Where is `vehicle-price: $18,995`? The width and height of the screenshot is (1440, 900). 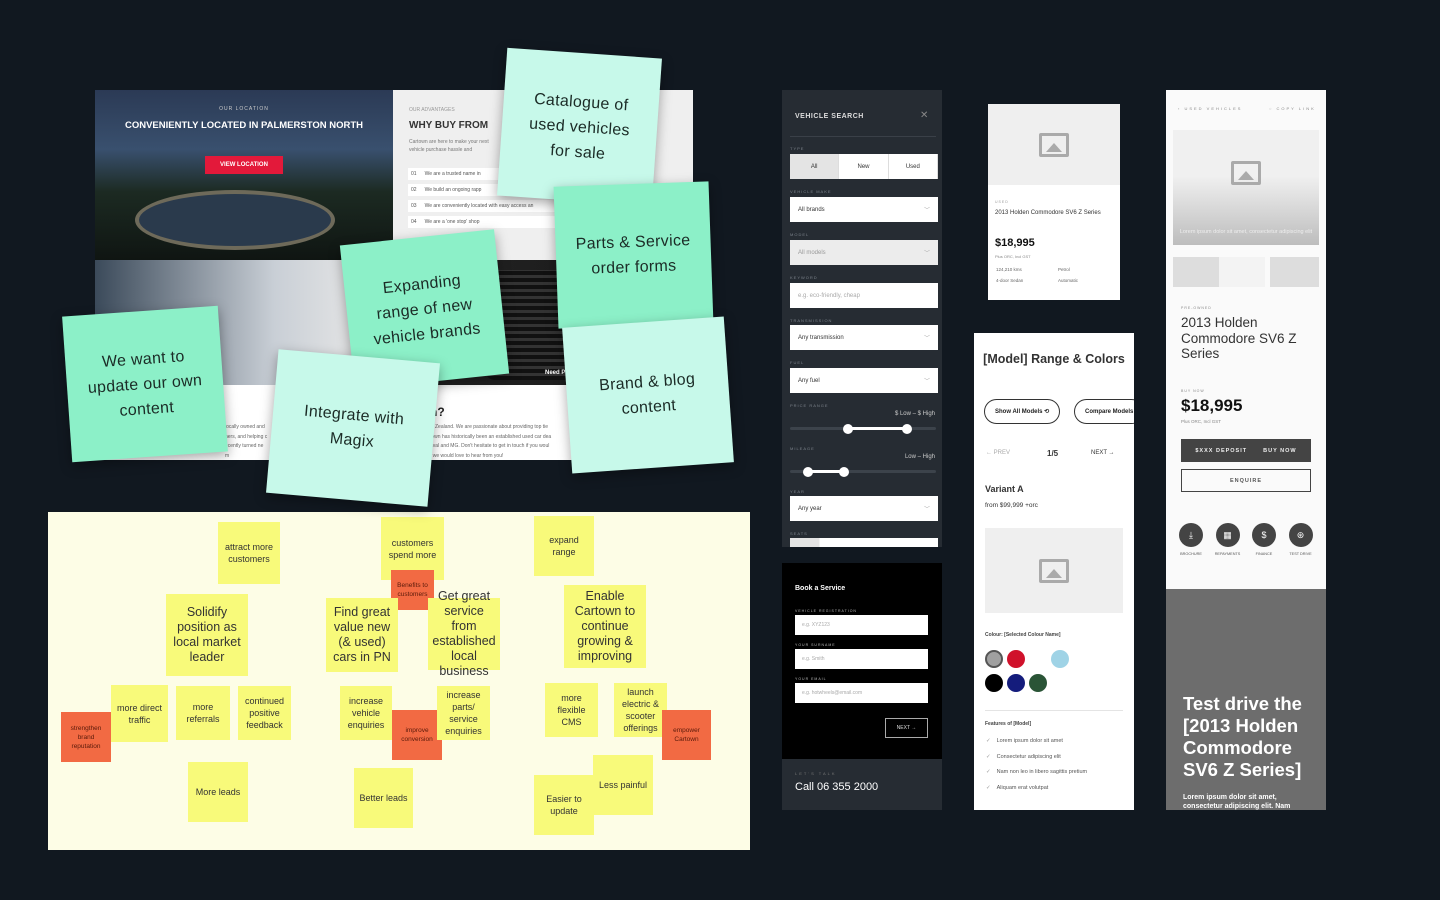 vehicle-price: $18,995 is located at coordinates (1212, 405).